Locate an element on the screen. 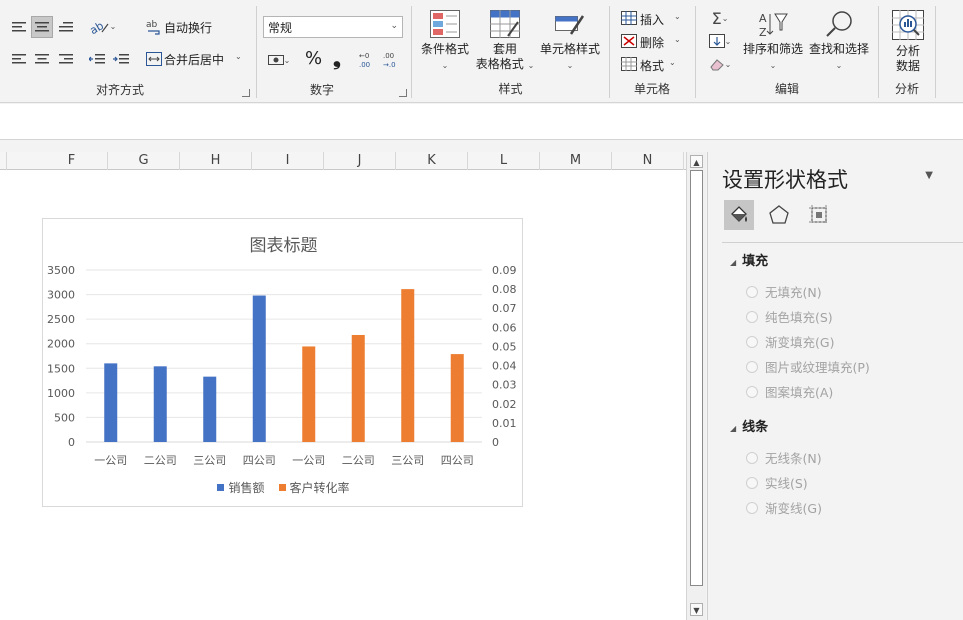 The width and height of the screenshot is (963, 620). fill-option-none: 无填充(N) is located at coordinates (784, 291).